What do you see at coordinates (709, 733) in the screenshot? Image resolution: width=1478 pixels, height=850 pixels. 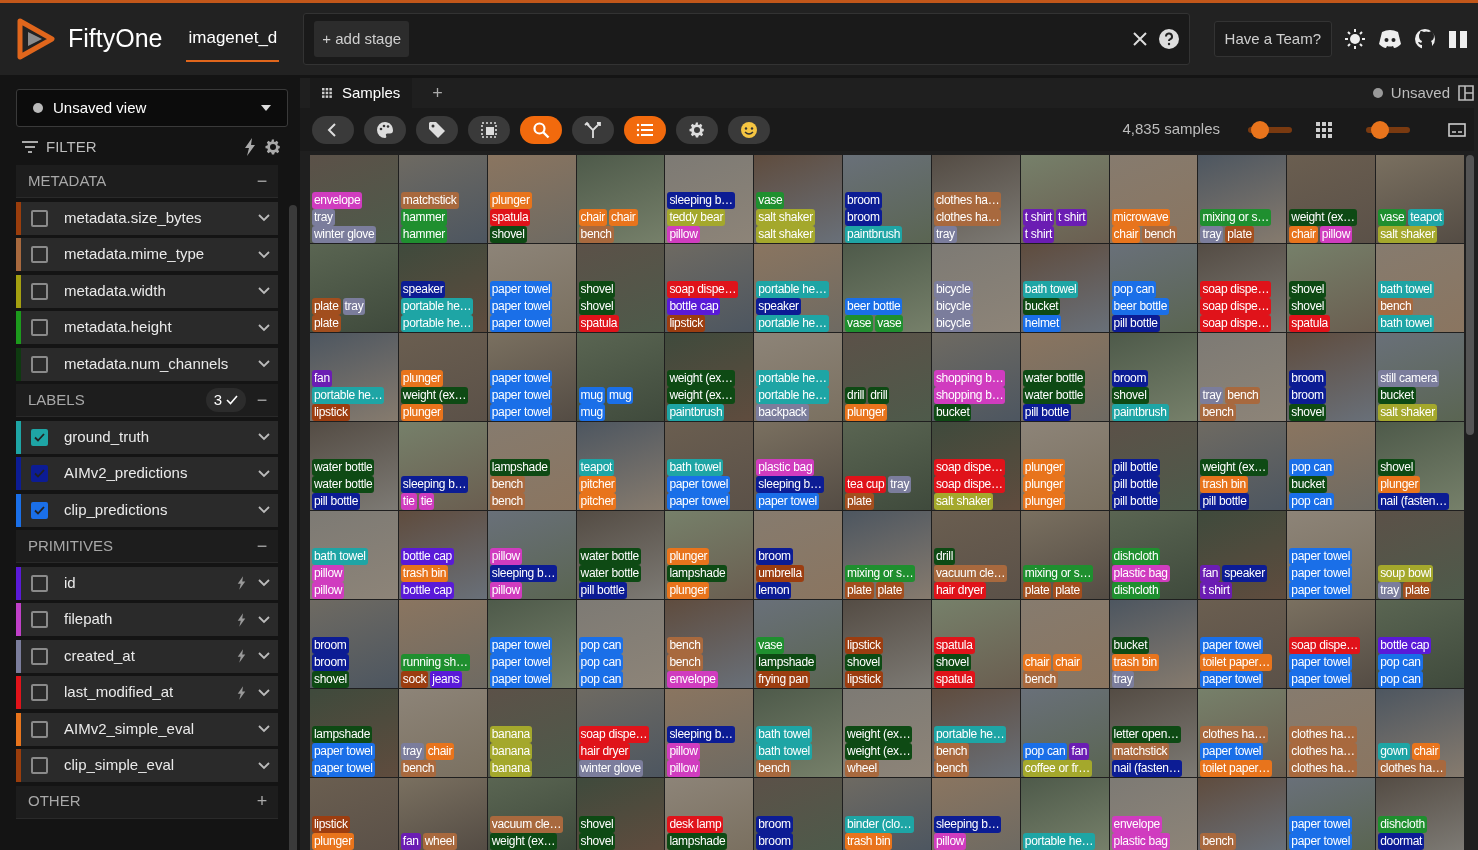 I see `sample-thumbnail: sleeping b… pillow pillow` at bounding box center [709, 733].